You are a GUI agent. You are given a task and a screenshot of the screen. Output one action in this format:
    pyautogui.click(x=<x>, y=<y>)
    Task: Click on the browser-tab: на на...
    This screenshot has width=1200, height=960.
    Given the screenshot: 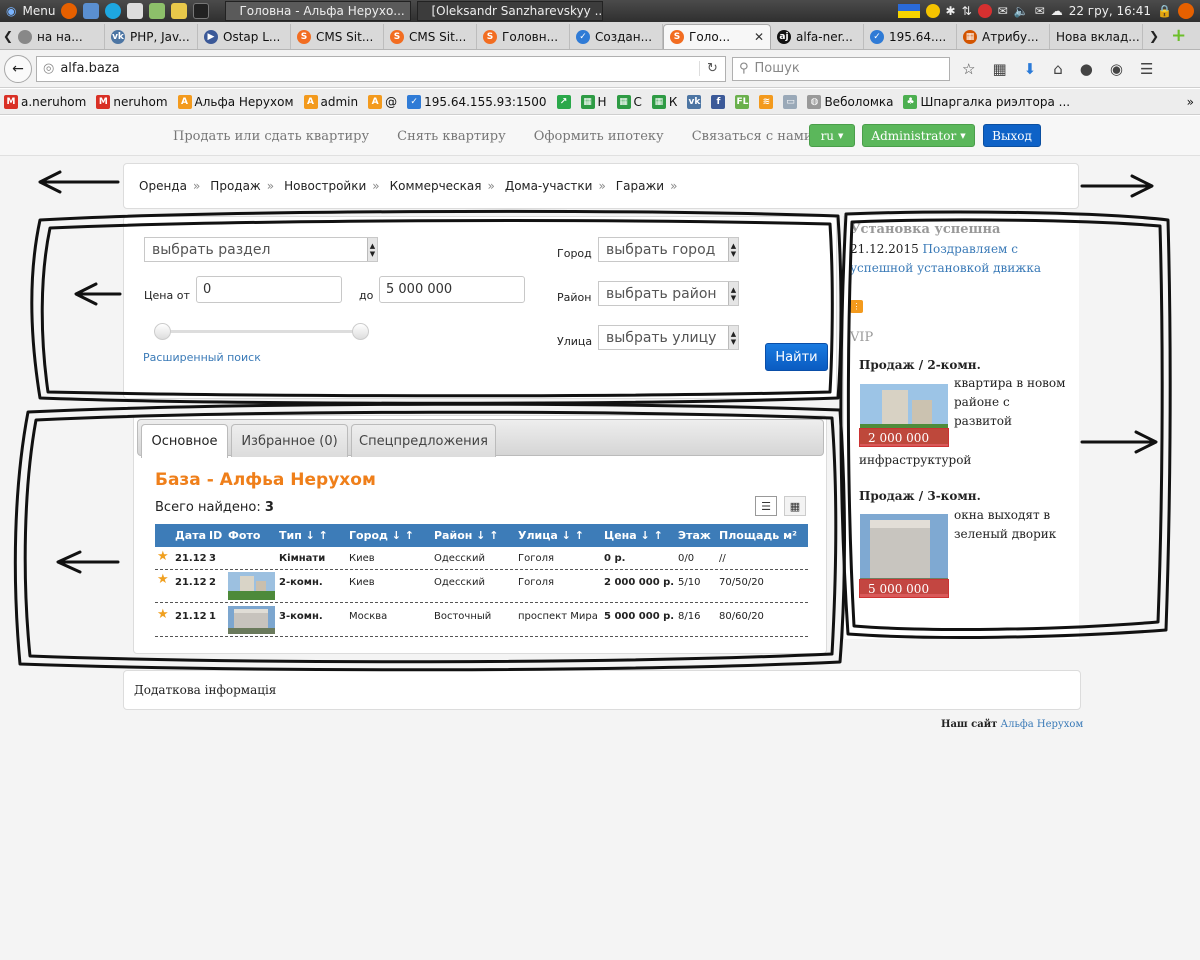 What is the action you would take?
    pyautogui.click(x=58, y=36)
    